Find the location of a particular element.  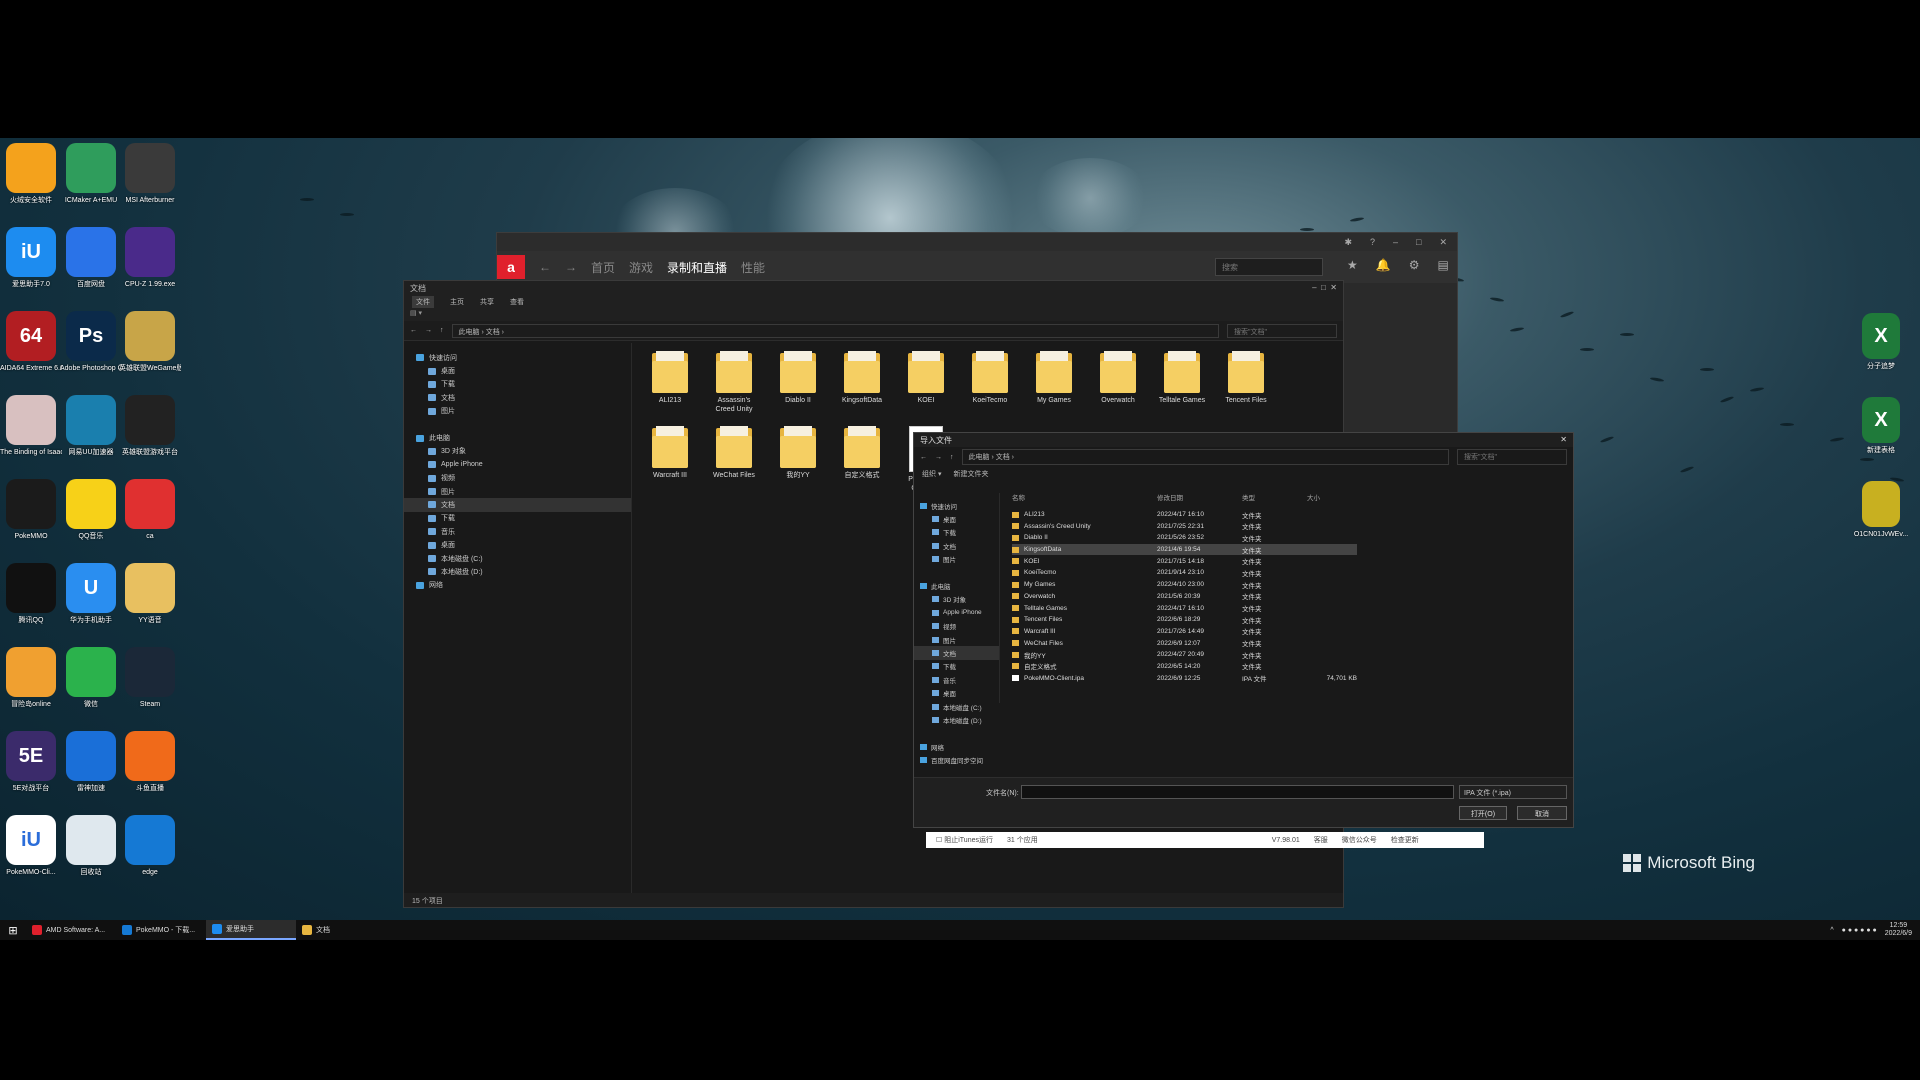

nav-item: 网络 is located at coordinates (517, 585).